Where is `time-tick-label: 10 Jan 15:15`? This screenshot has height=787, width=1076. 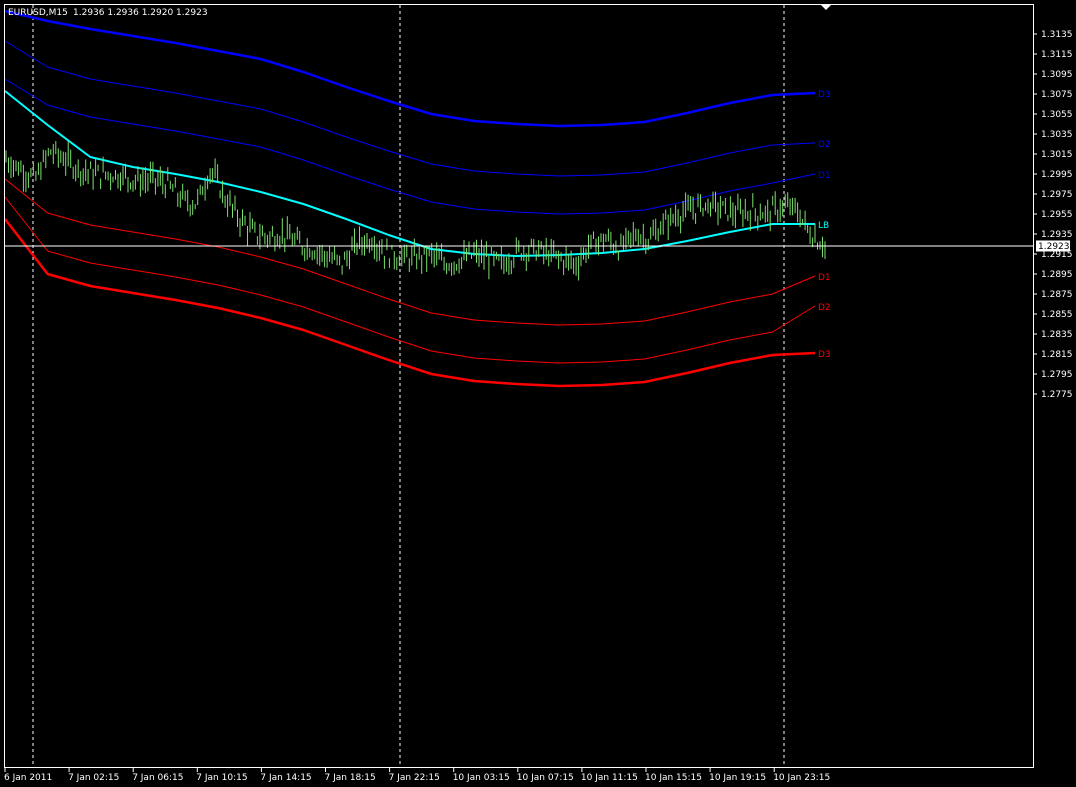
time-tick-label: 10 Jan 15:15 is located at coordinates (673, 778).